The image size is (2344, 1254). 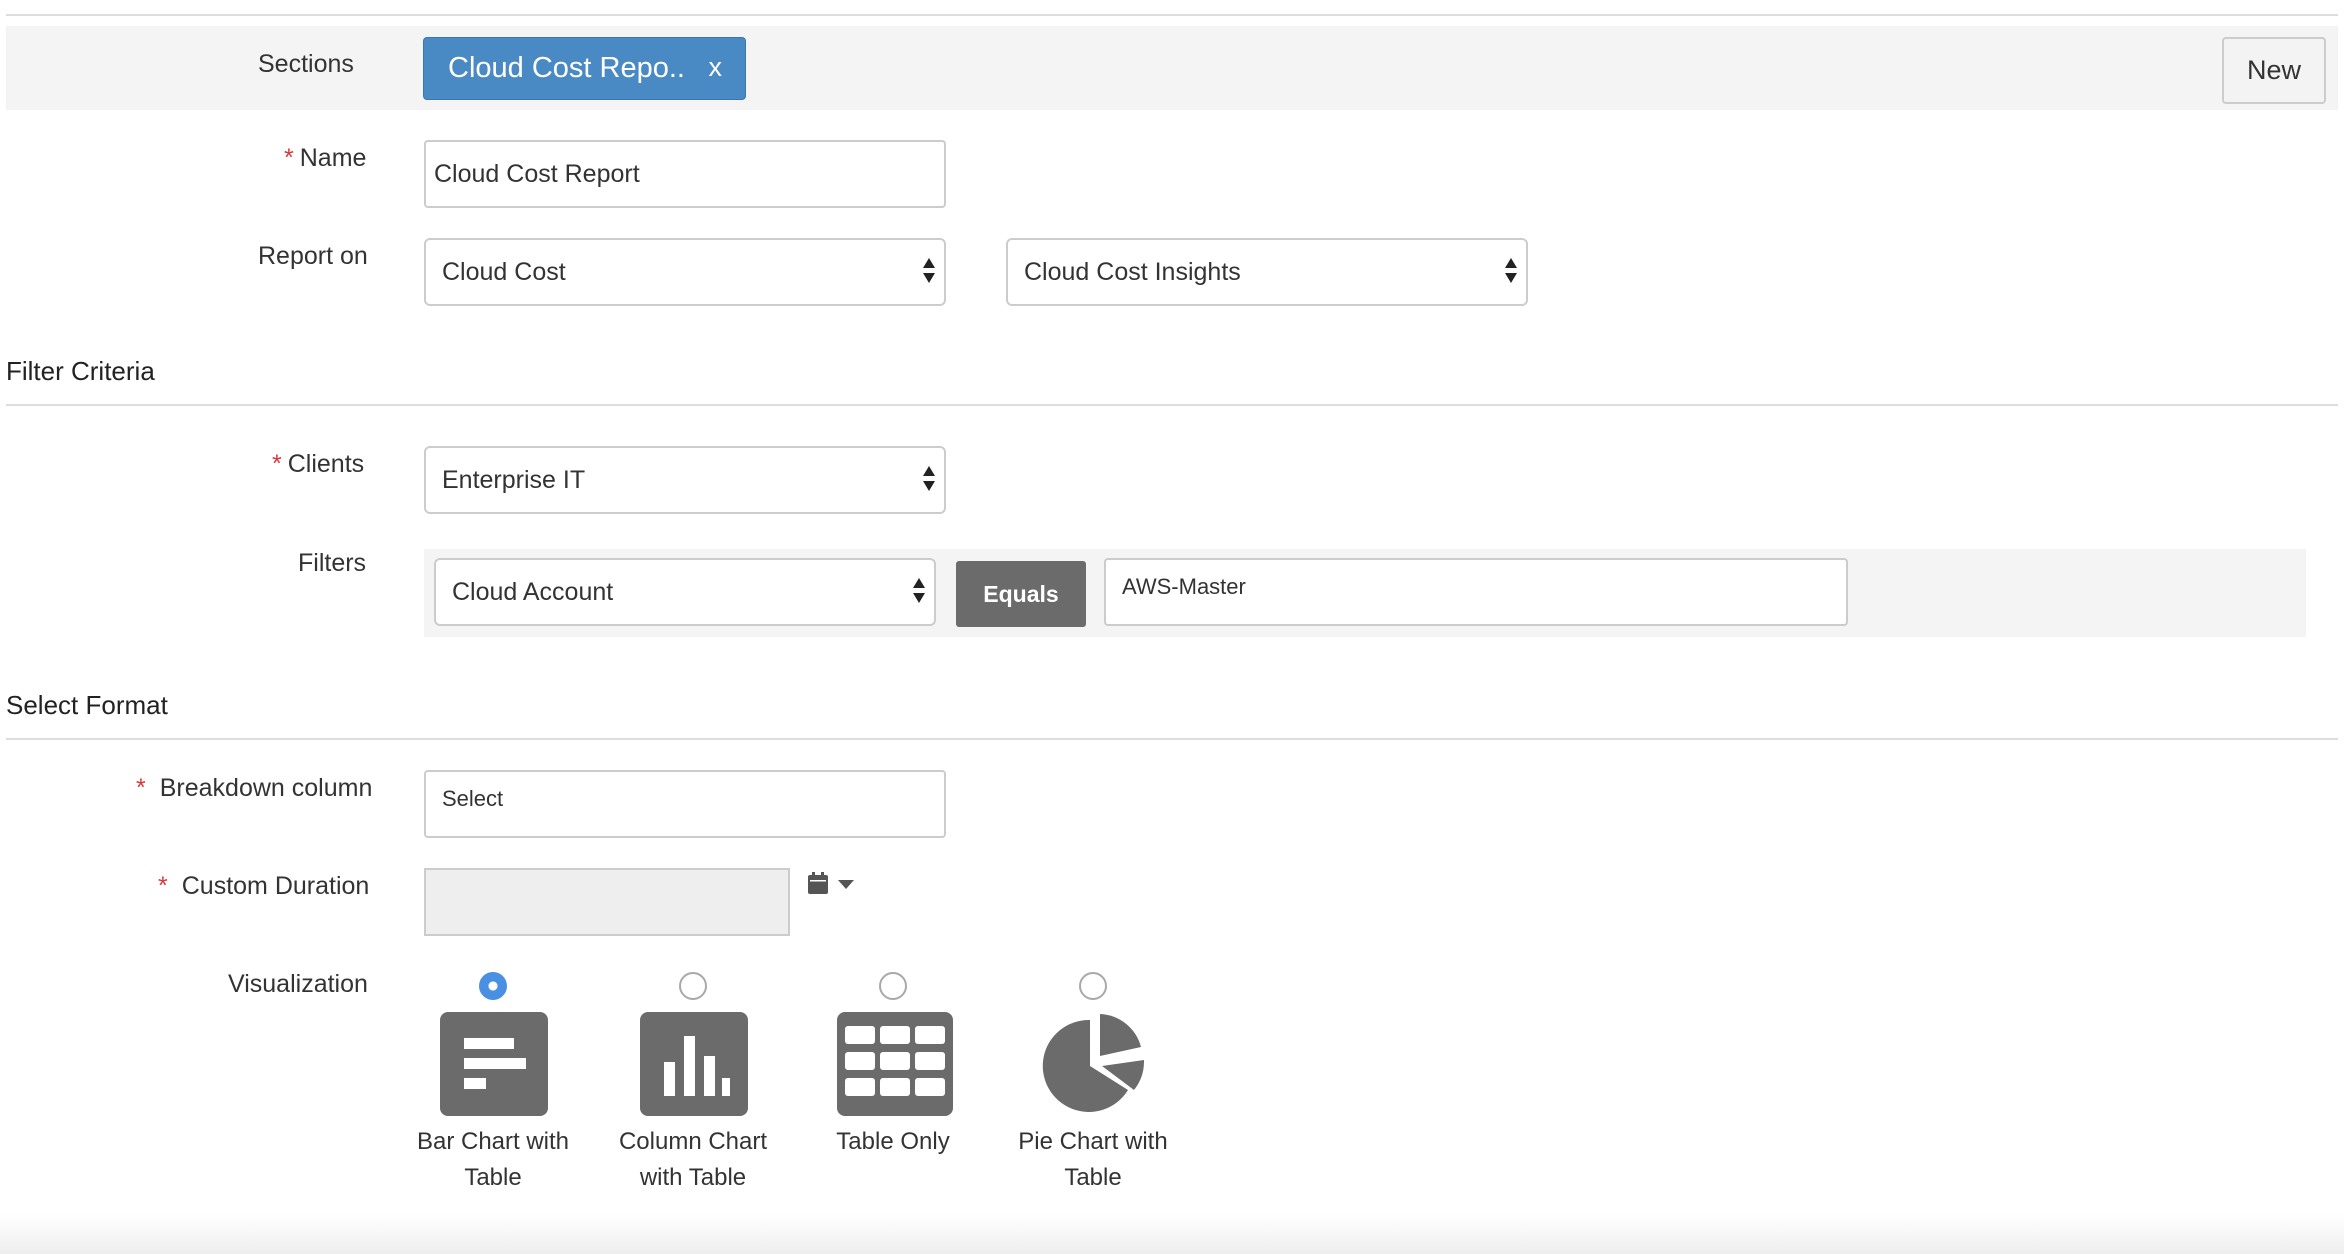 I want to click on filter-field-value: Cloud Account, so click(x=533, y=591).